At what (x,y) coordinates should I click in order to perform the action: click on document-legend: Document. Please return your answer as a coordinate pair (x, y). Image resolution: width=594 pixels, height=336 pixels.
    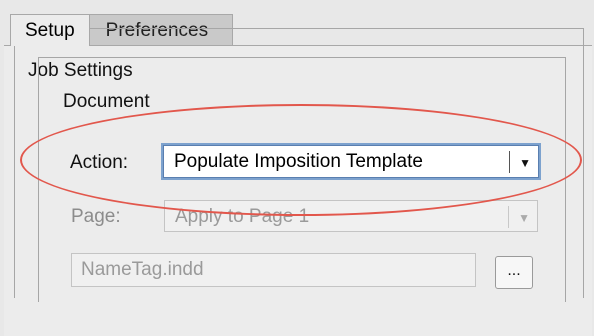
    Looking at the image, I should click on (106, 102).